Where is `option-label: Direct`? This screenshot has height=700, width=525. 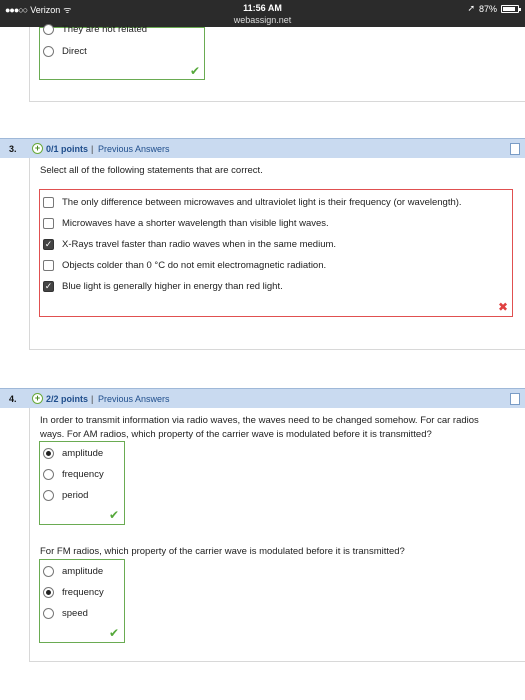 option-label: Direct is located at coordinates (74, 51).